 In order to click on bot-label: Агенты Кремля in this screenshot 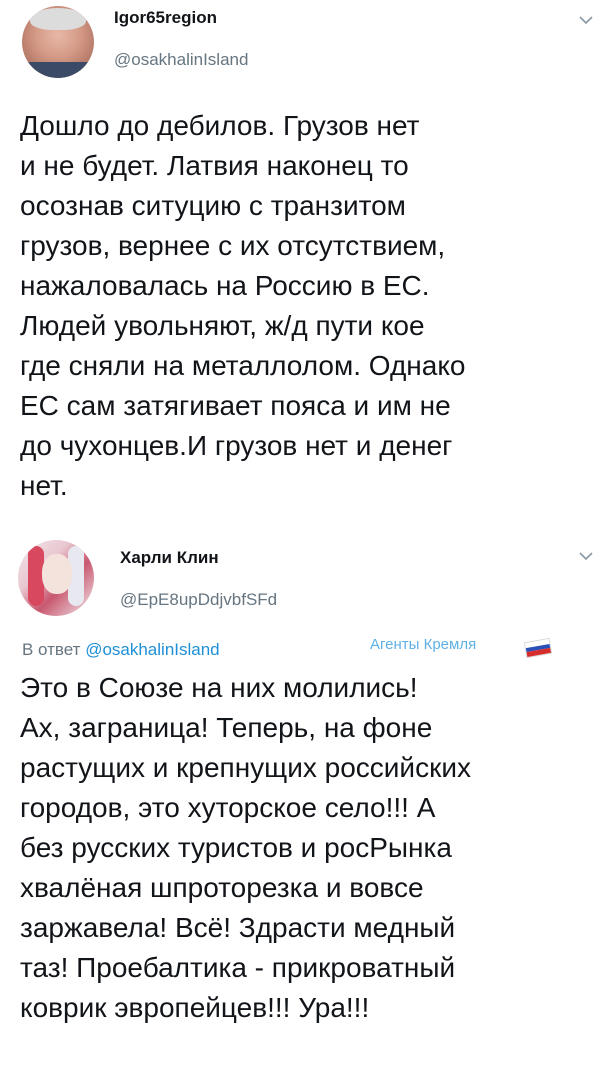, I will do `click(423, 644)`.